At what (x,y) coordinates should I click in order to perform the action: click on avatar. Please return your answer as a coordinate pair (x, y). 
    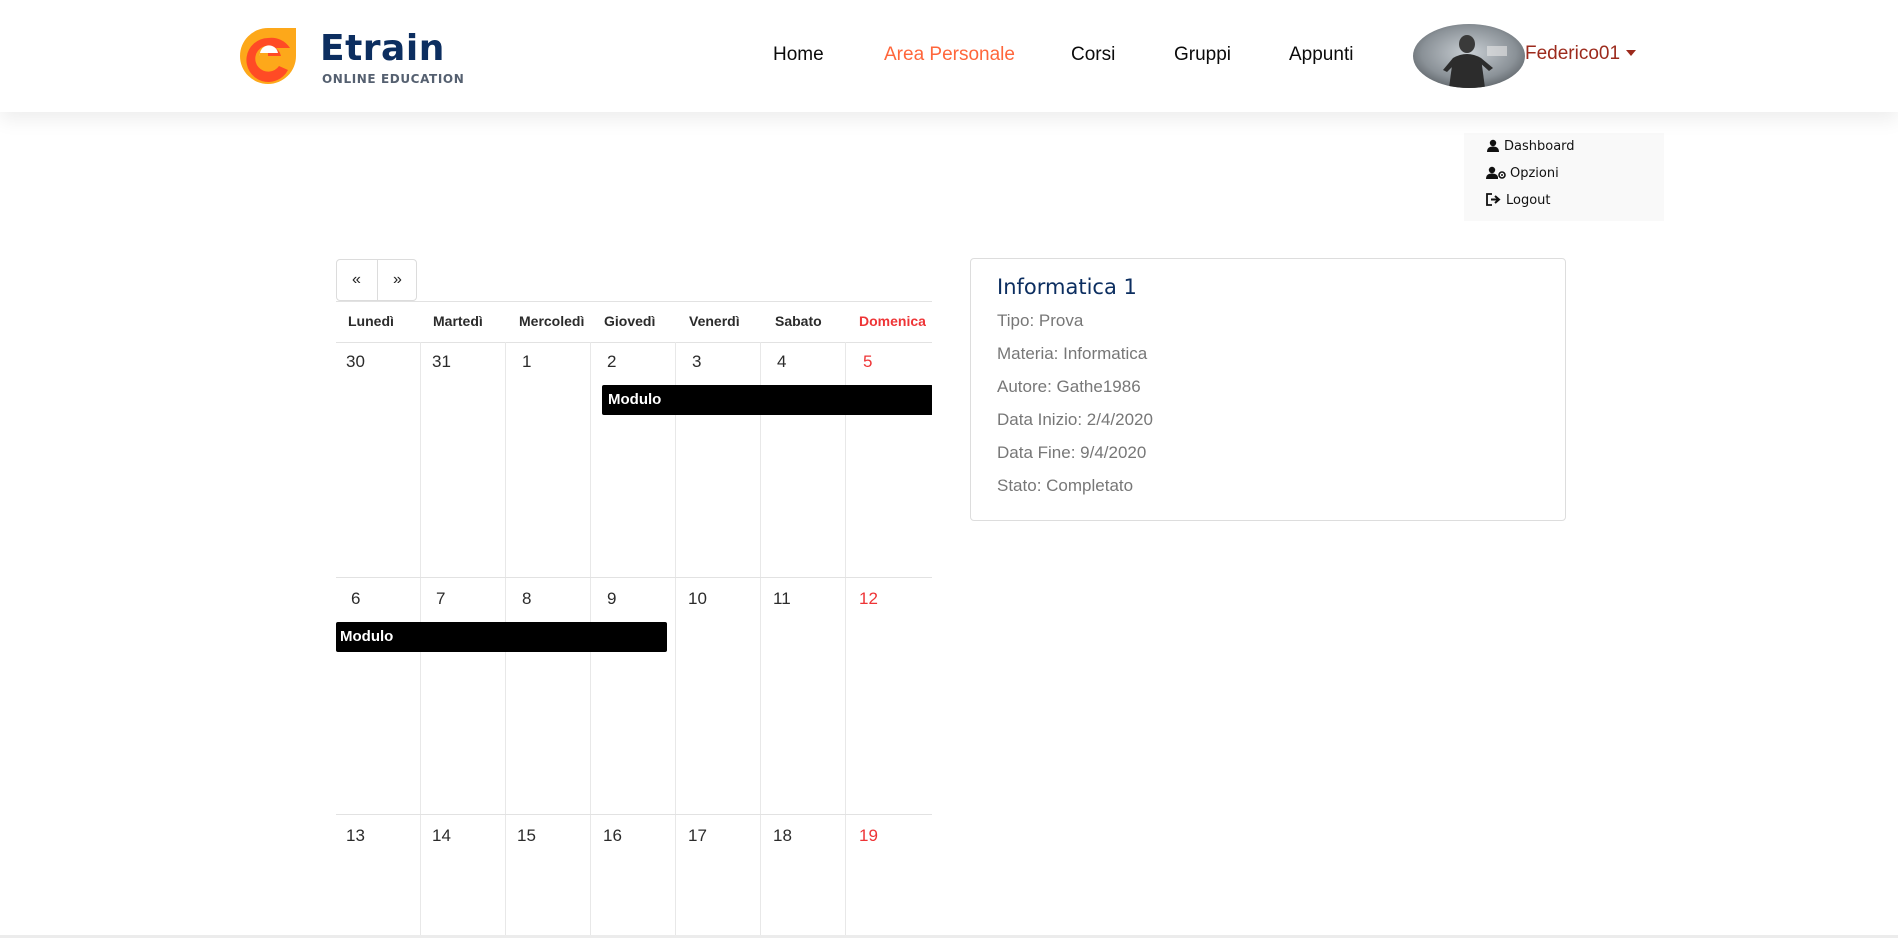
    Looking at the image, I should click on (1469, 56).